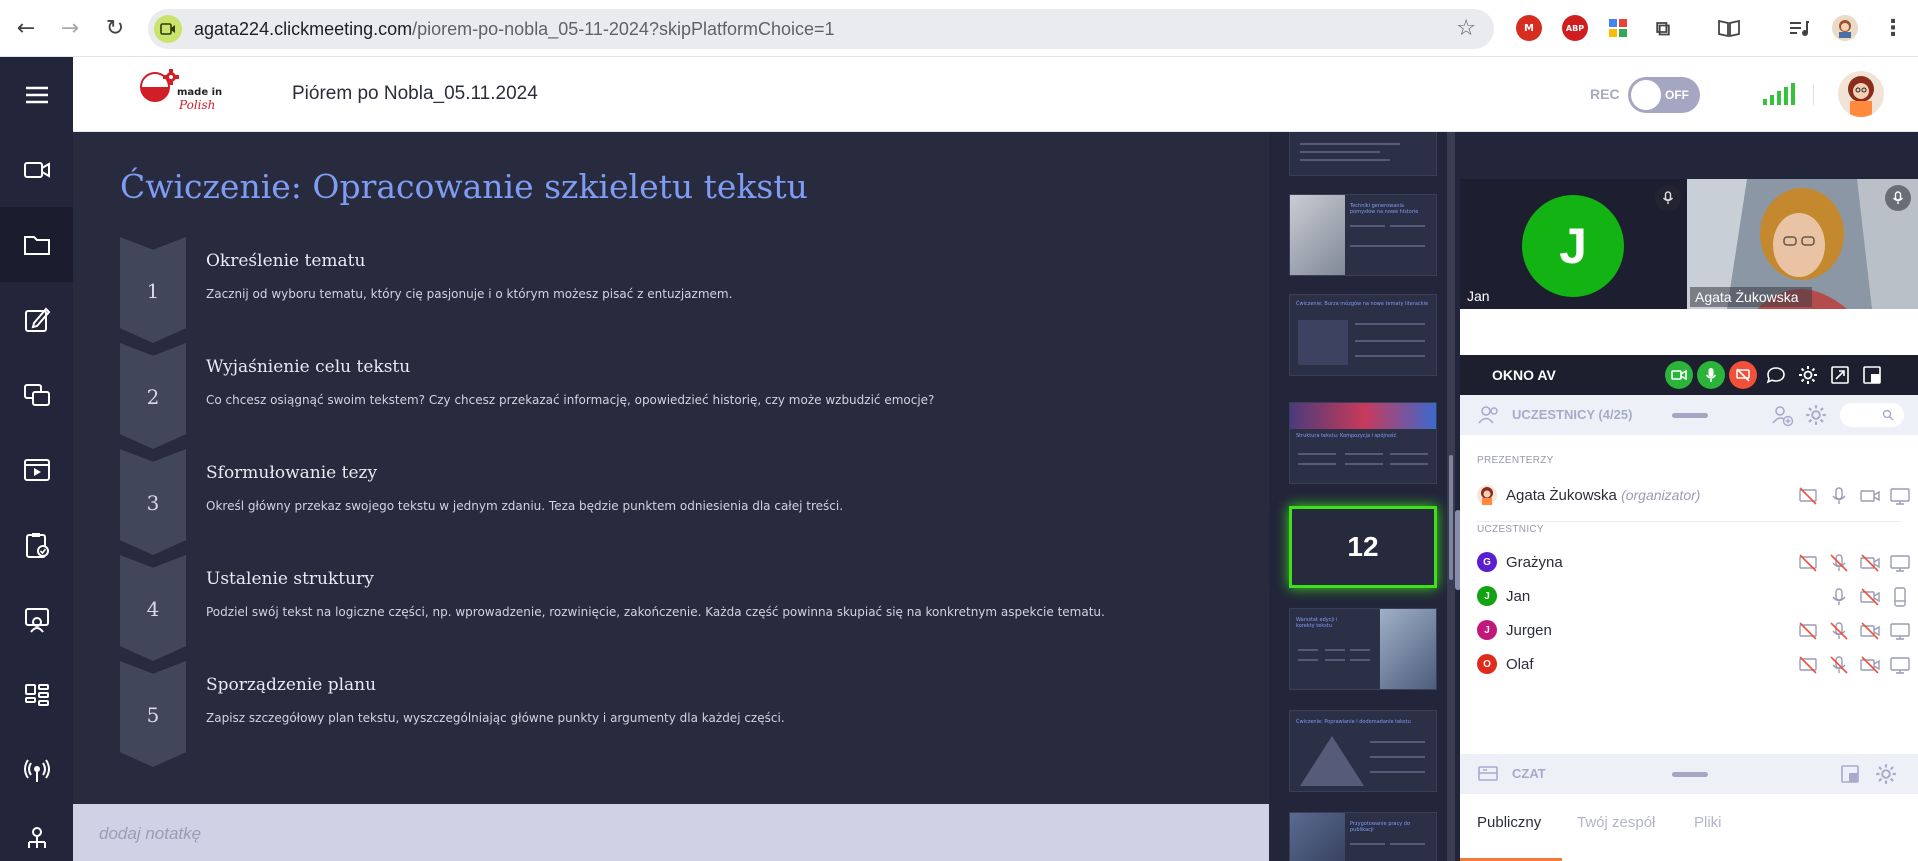  What do you see at coordinates (1363, 547) in the screenshot?
I see `active-slide-thumbnail: 12` at bounding box center [1363, 547].